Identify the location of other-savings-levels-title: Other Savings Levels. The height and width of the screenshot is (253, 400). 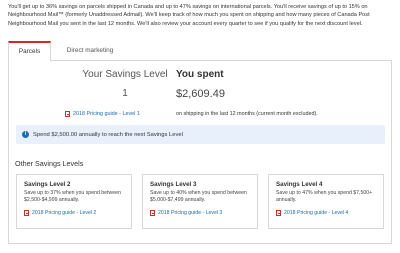
(49, 163).